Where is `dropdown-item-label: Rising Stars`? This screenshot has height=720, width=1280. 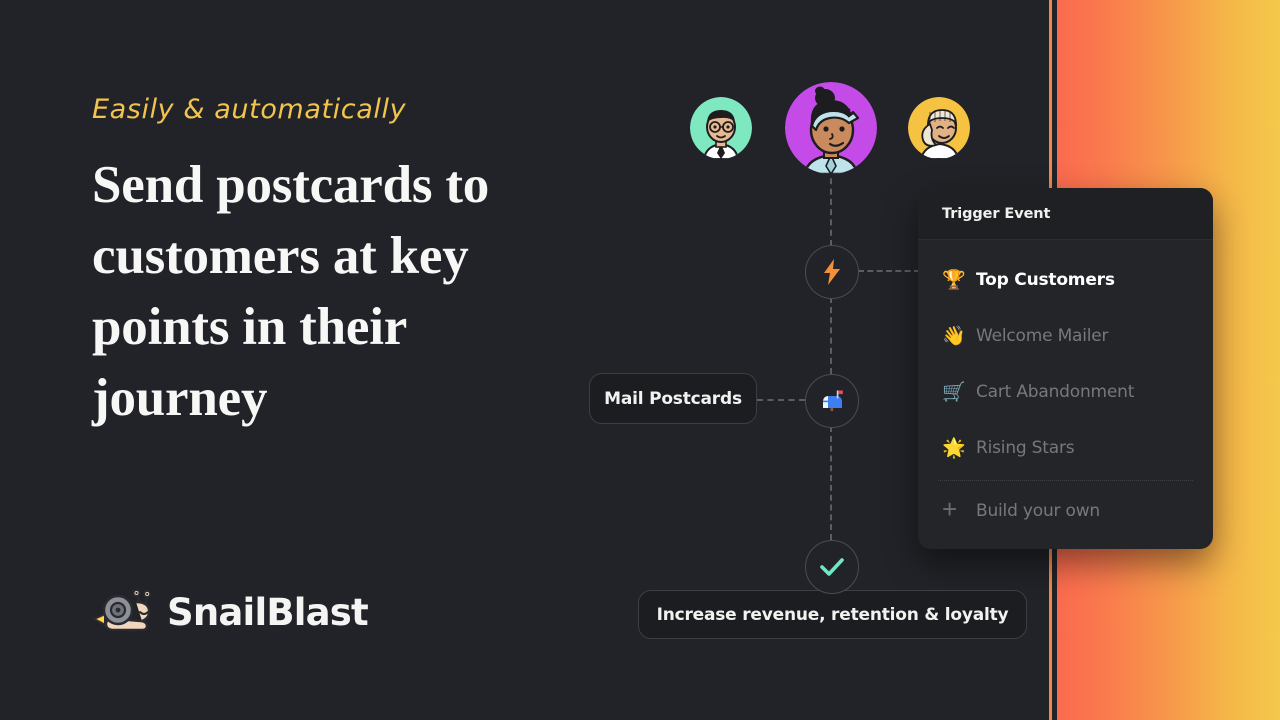
dropdown-item-label: Rising Stars is located at coordinates (1025, 448).